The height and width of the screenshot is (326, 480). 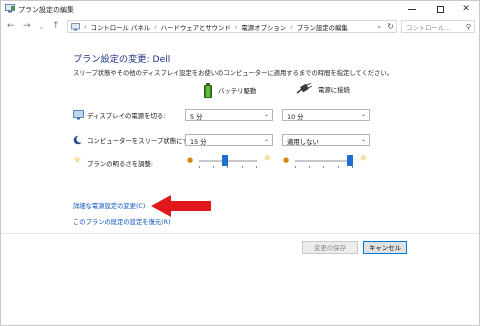 I want to click on advanced-settings-link: 詳細な電源設定の変更(C), so click(x=109, y=205).